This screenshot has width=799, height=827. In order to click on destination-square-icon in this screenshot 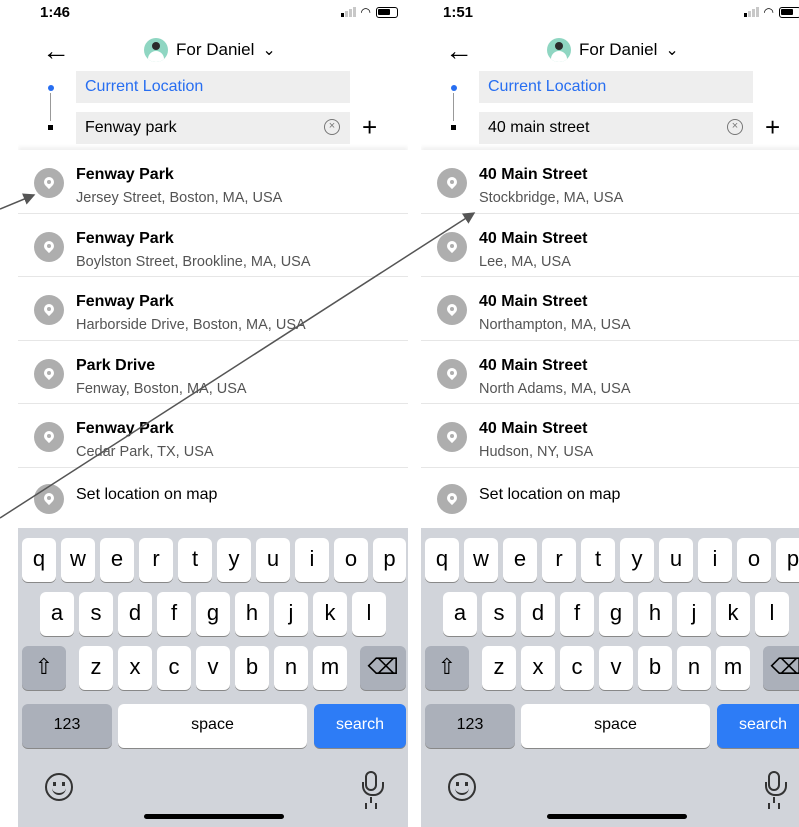, I will do `click(453, 127)`.